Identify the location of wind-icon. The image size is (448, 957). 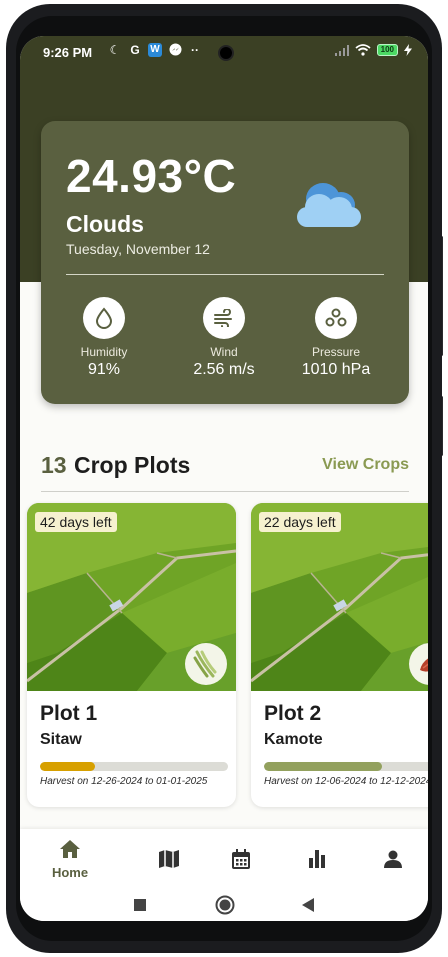
(224, 318).